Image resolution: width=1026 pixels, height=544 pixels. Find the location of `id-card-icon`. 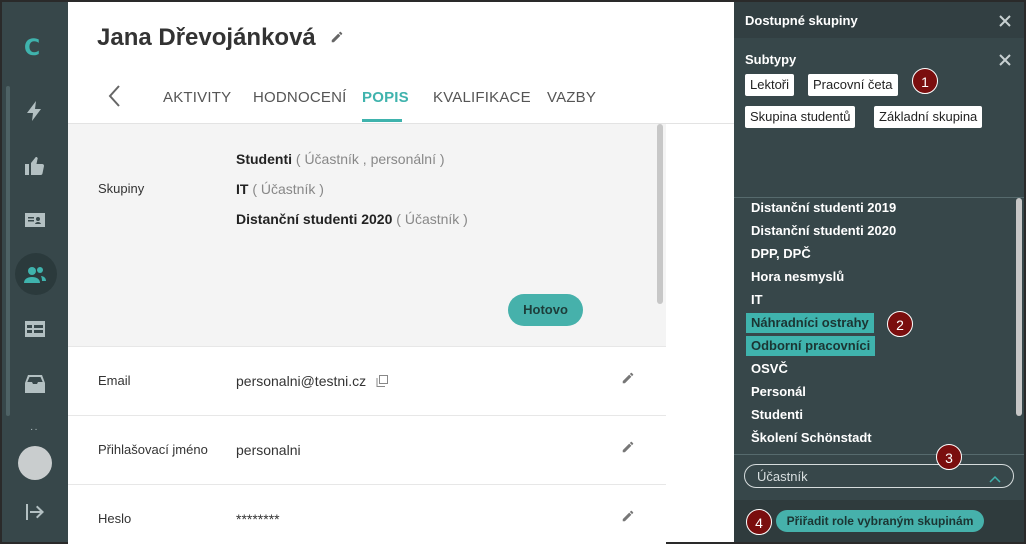

id-card-icon is located at coordinates (35, 220).